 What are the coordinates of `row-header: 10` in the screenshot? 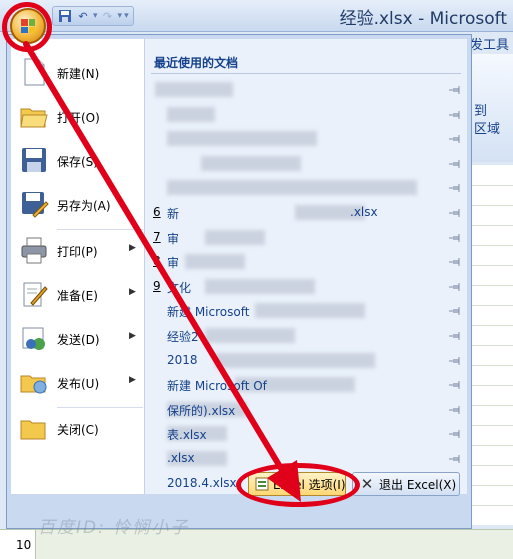 It's located at (18, 544).